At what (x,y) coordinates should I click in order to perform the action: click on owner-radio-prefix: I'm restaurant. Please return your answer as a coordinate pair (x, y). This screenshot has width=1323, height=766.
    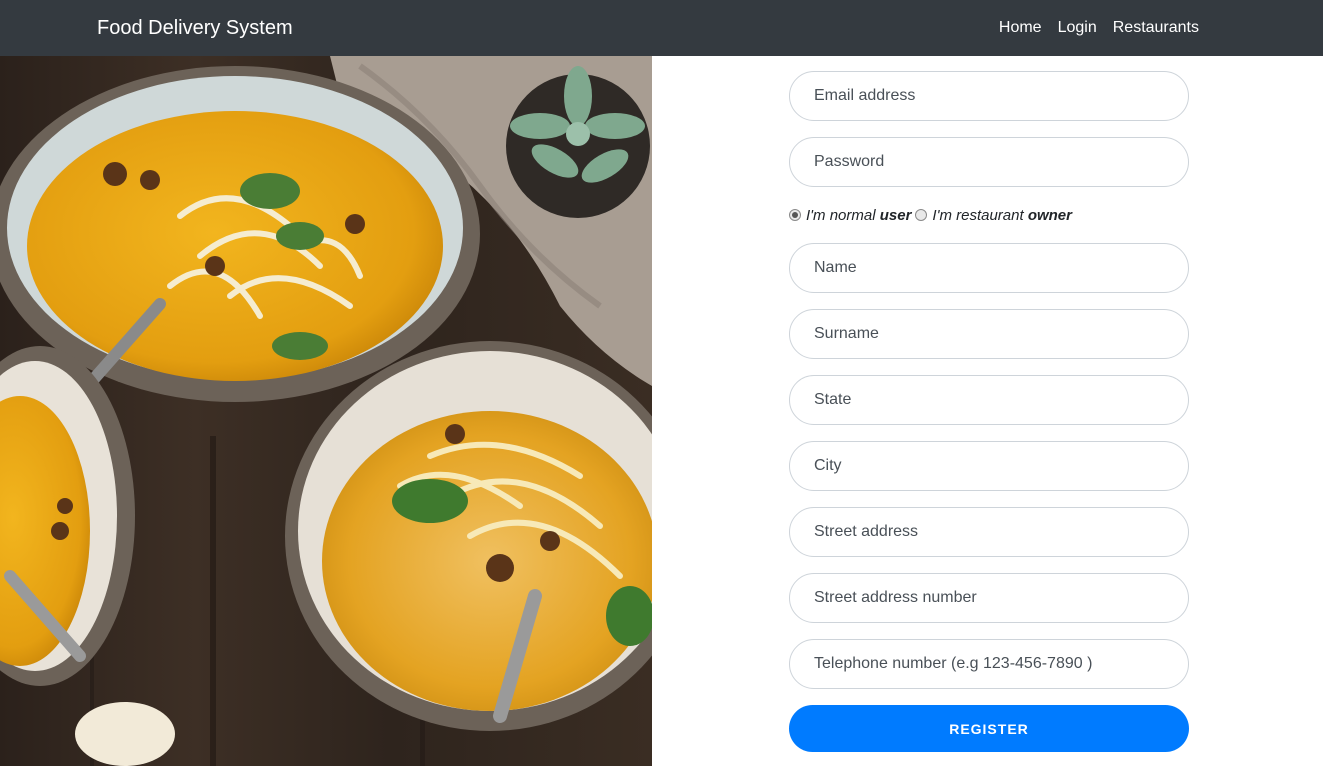
    Looking at the image, I should click on (978, 215).